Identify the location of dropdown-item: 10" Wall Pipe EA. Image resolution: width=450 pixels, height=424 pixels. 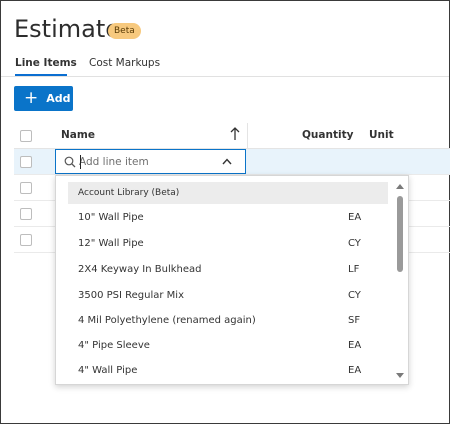
(222, 218).